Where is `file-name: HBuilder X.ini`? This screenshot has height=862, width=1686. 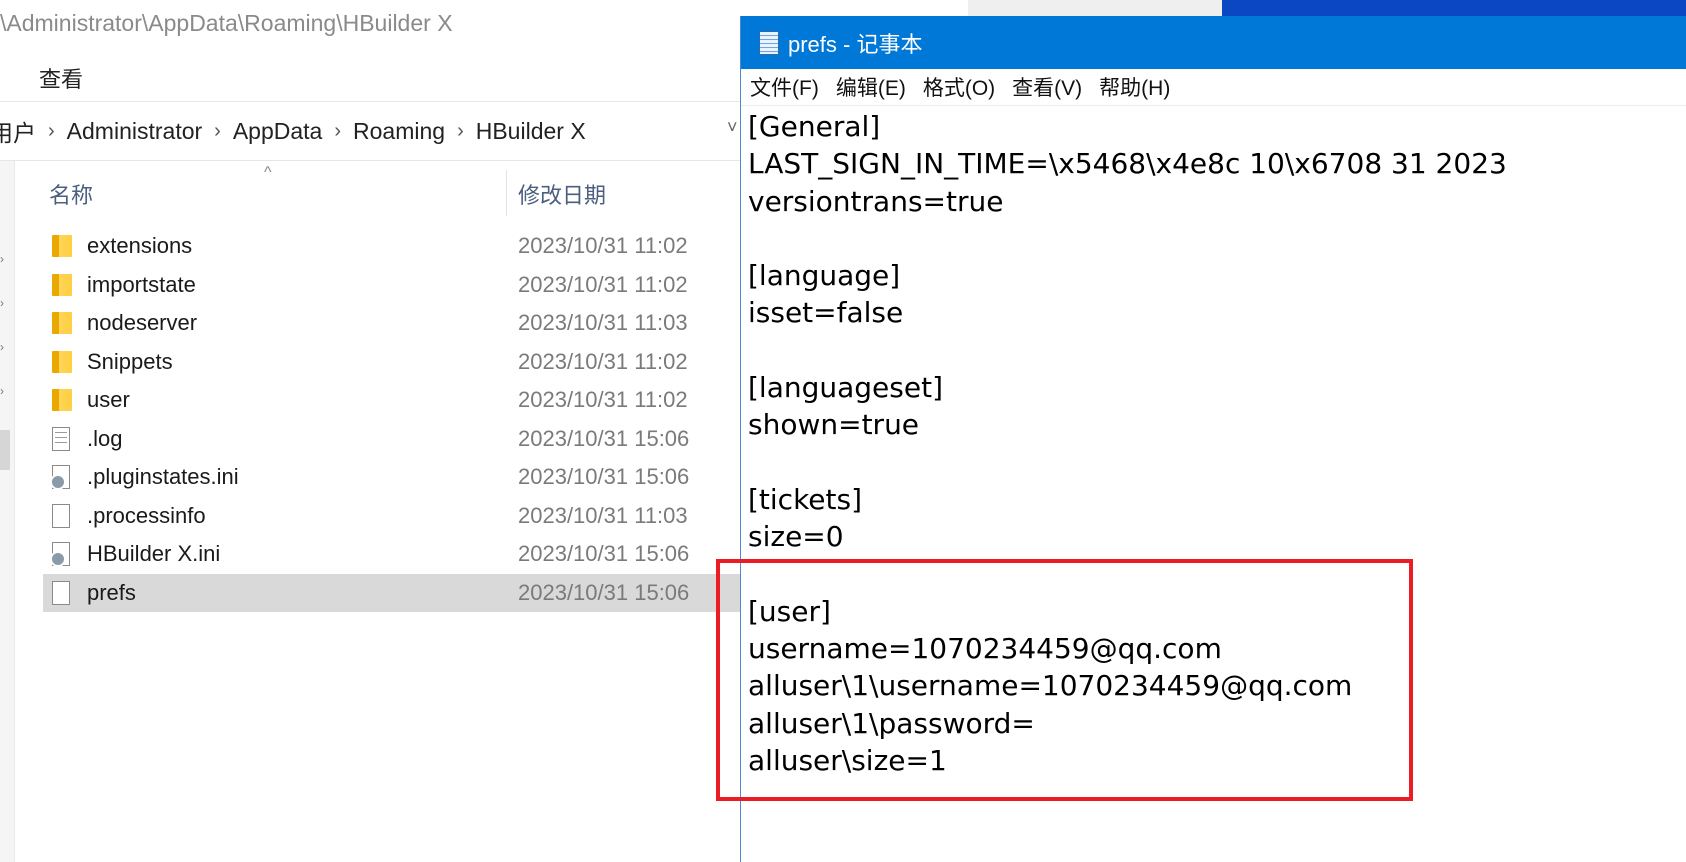
file-name: HBuilder X.ini is located at coordinates (154, 554).